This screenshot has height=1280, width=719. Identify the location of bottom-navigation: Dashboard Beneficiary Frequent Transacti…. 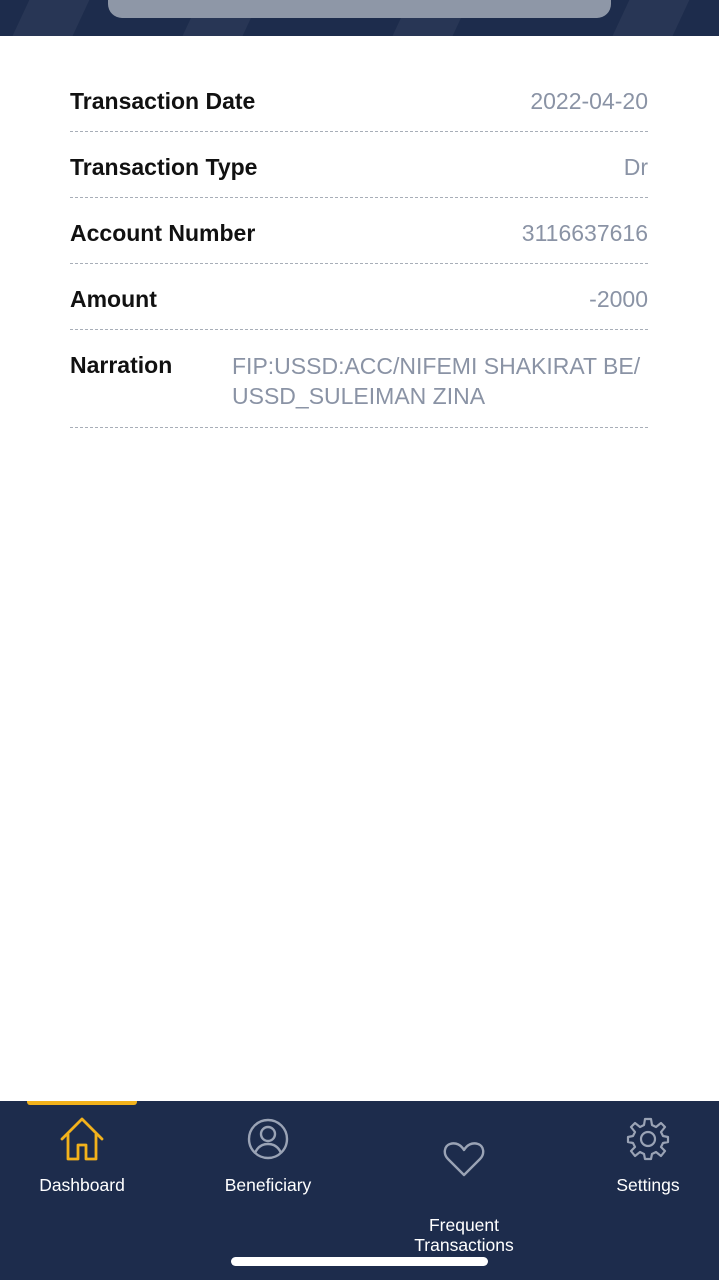
(359, 1190).